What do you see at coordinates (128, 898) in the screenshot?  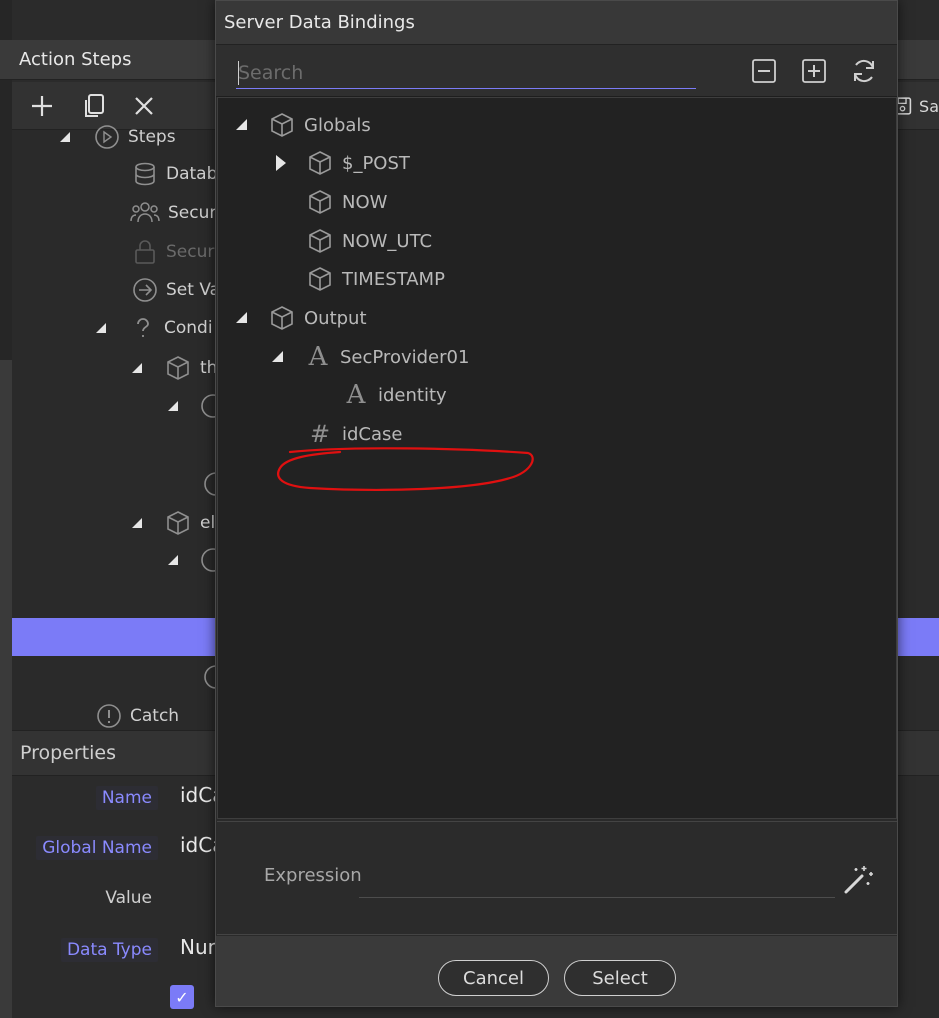 I see `property-label: Value` at bounding box center [128, 898].